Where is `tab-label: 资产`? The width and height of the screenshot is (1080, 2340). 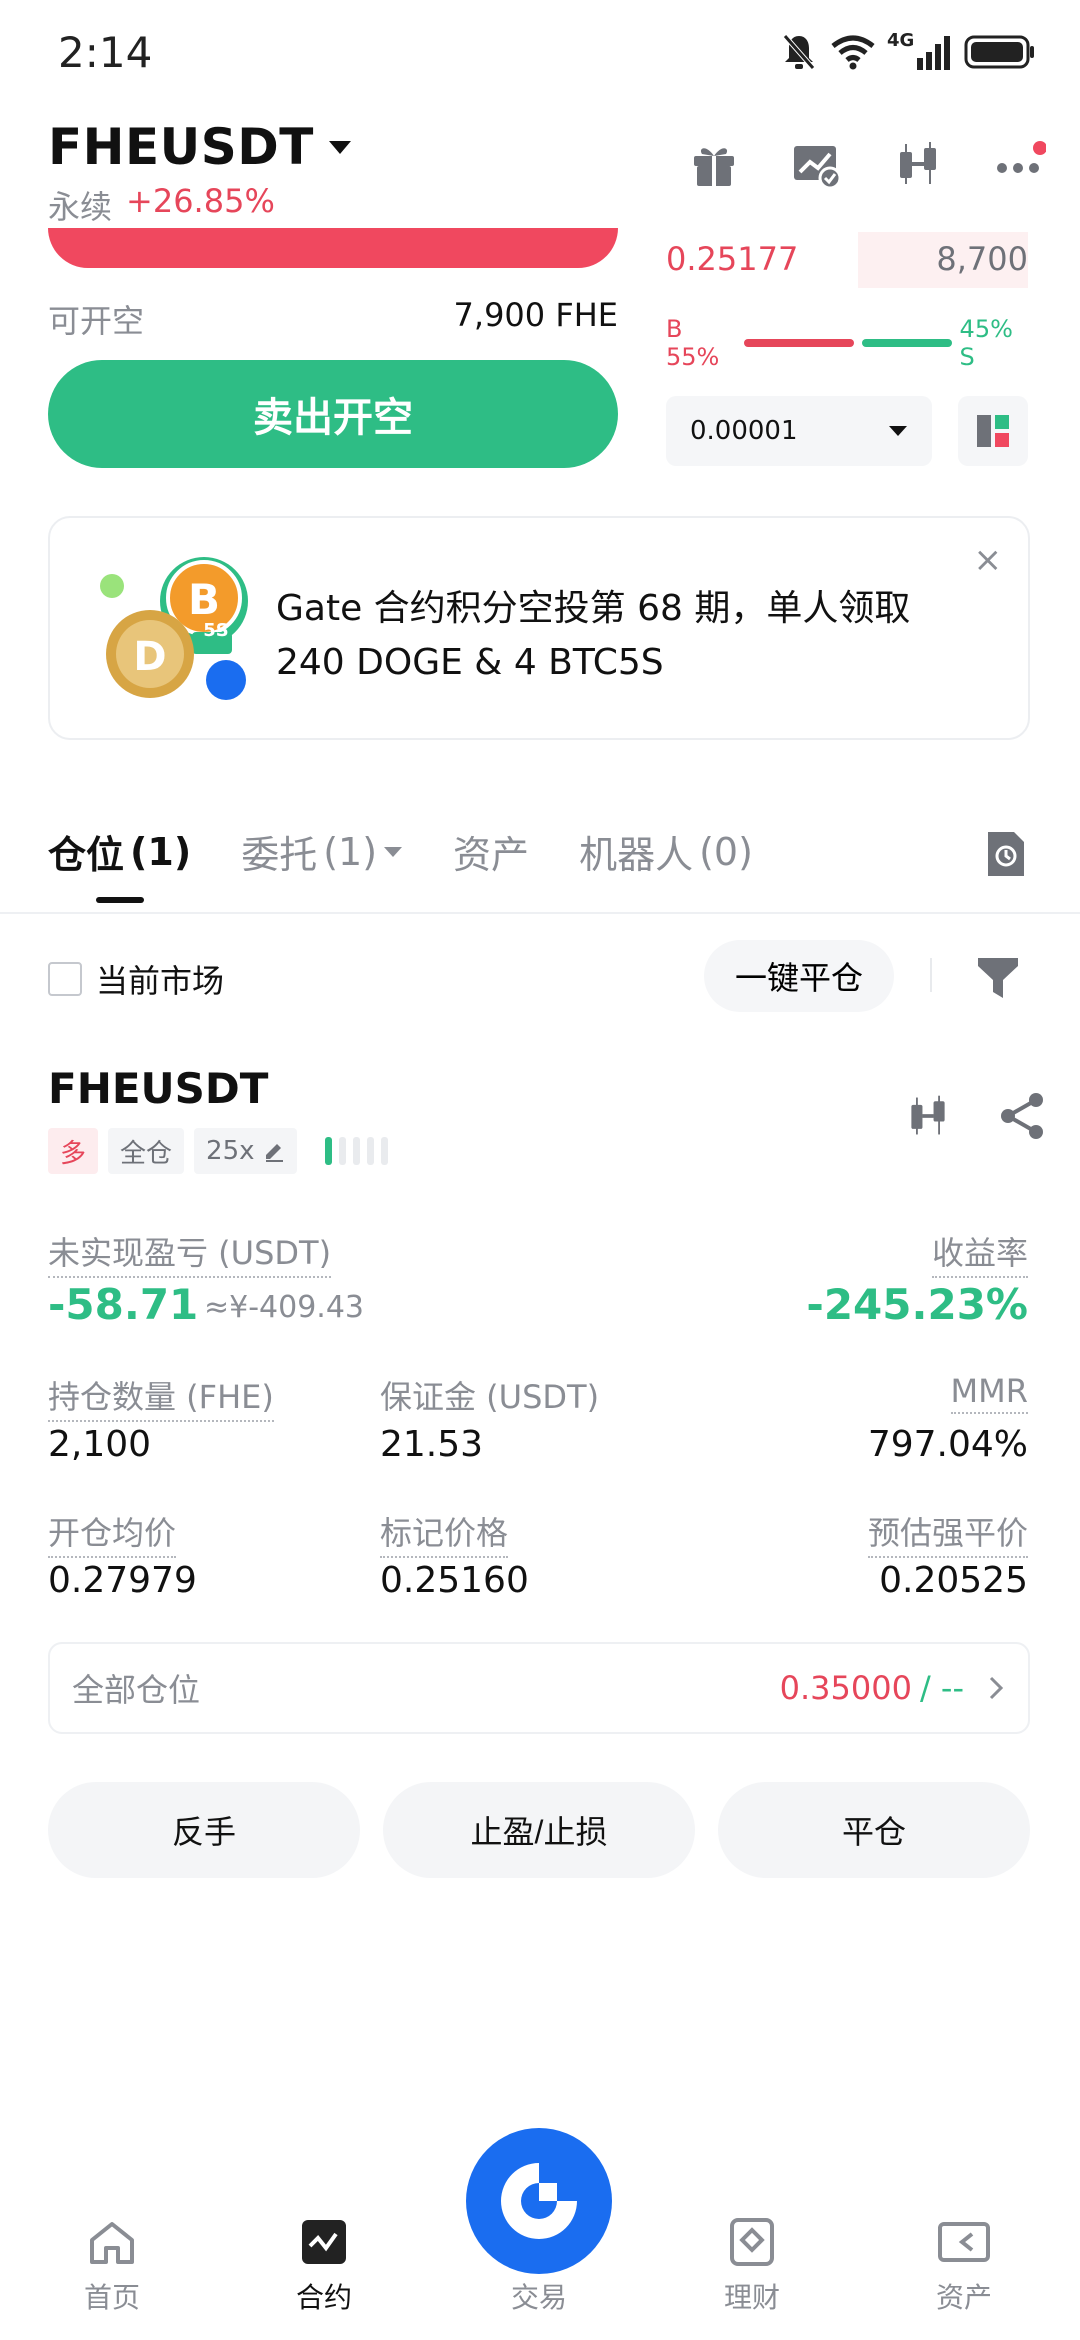 tab-label: 资产 is located at coordinates (491, 855).